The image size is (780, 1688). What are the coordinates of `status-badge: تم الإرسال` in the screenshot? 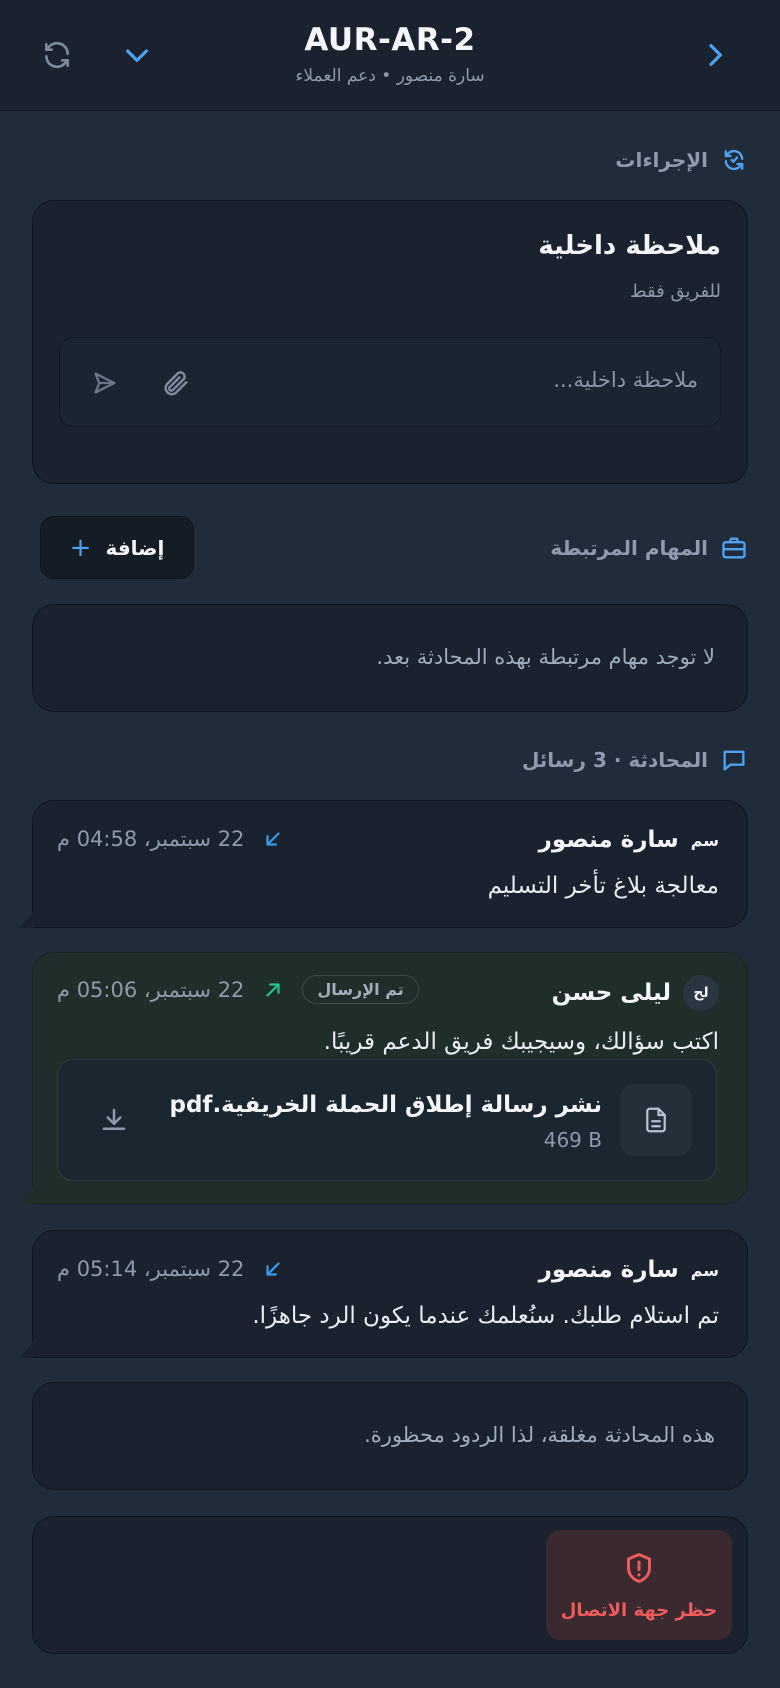 It's located at (360, 989).